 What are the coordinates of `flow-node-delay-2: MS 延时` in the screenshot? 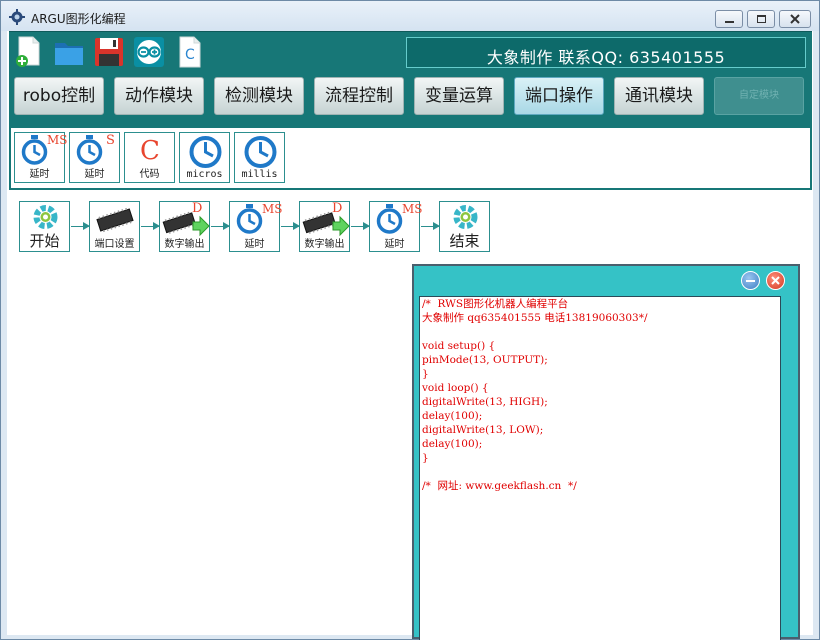 It's located at (396, 226).